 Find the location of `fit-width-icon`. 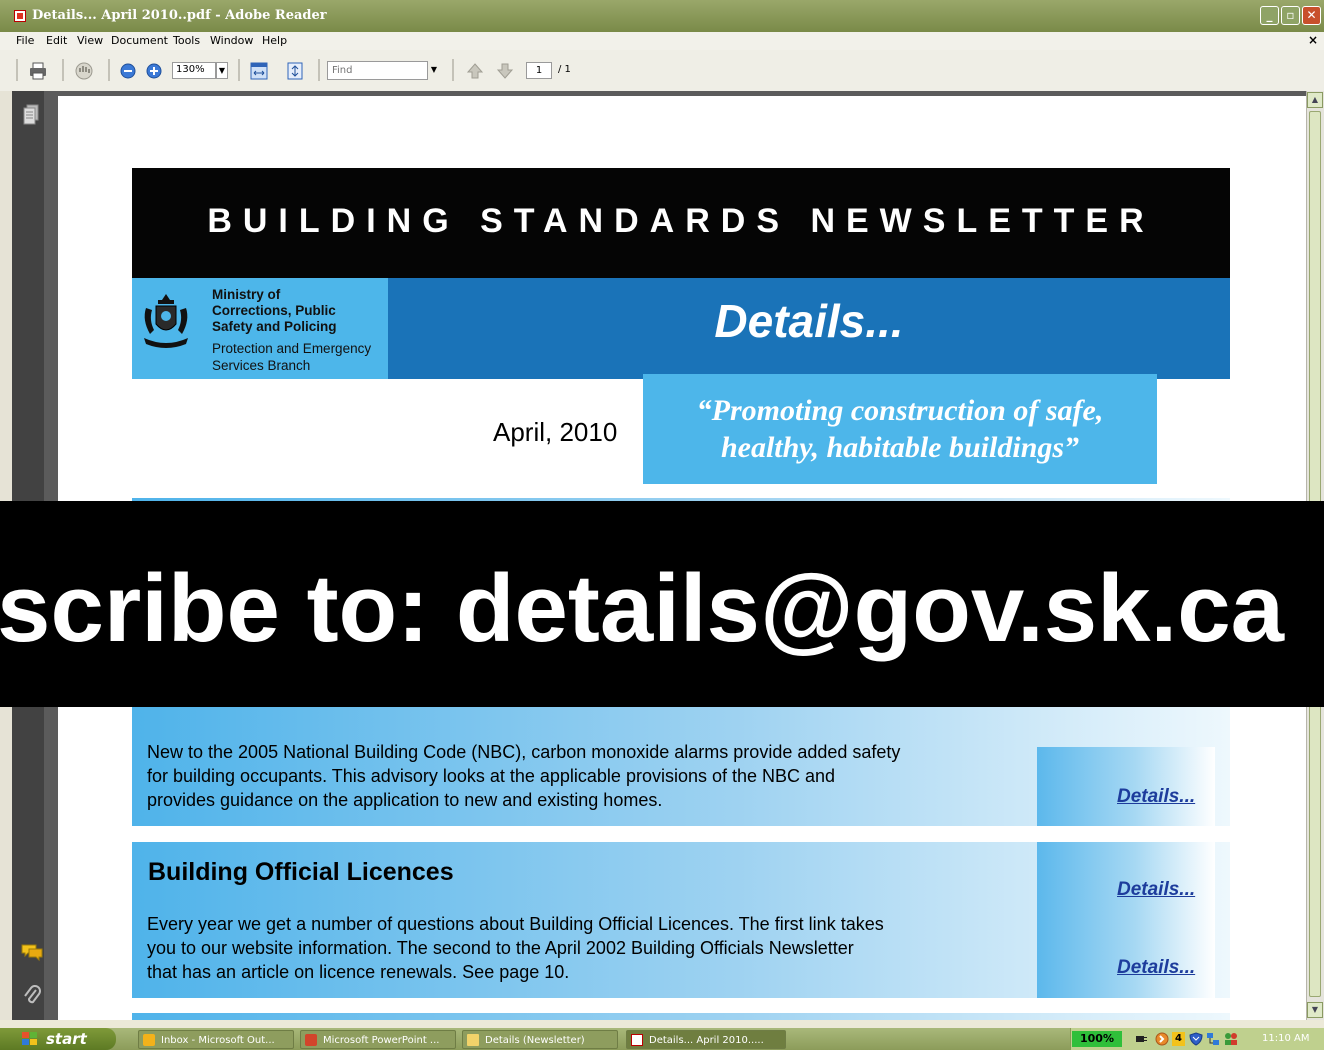

fit-width-icon is located at coordinates (259, 71).